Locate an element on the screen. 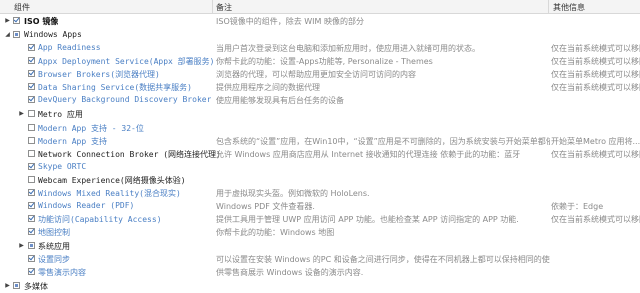  component-notes: 浏览器的代理，可以帮助应用更加安全访问可访问的内容 is located at coordinates (316, 74).